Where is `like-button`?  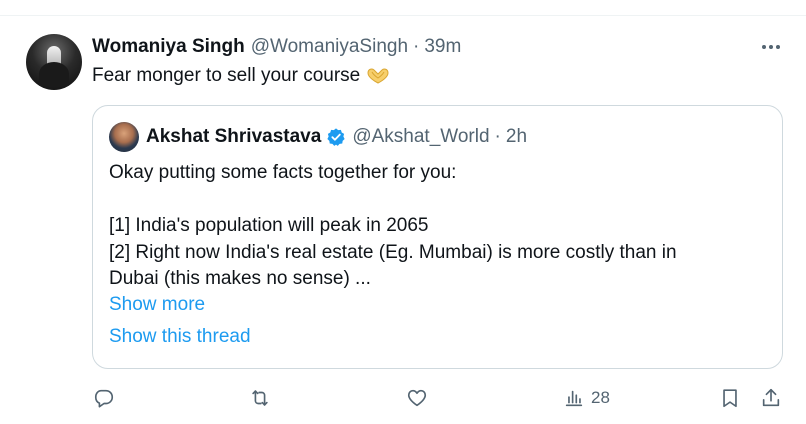
like-button is located at coordinates (417, 398).